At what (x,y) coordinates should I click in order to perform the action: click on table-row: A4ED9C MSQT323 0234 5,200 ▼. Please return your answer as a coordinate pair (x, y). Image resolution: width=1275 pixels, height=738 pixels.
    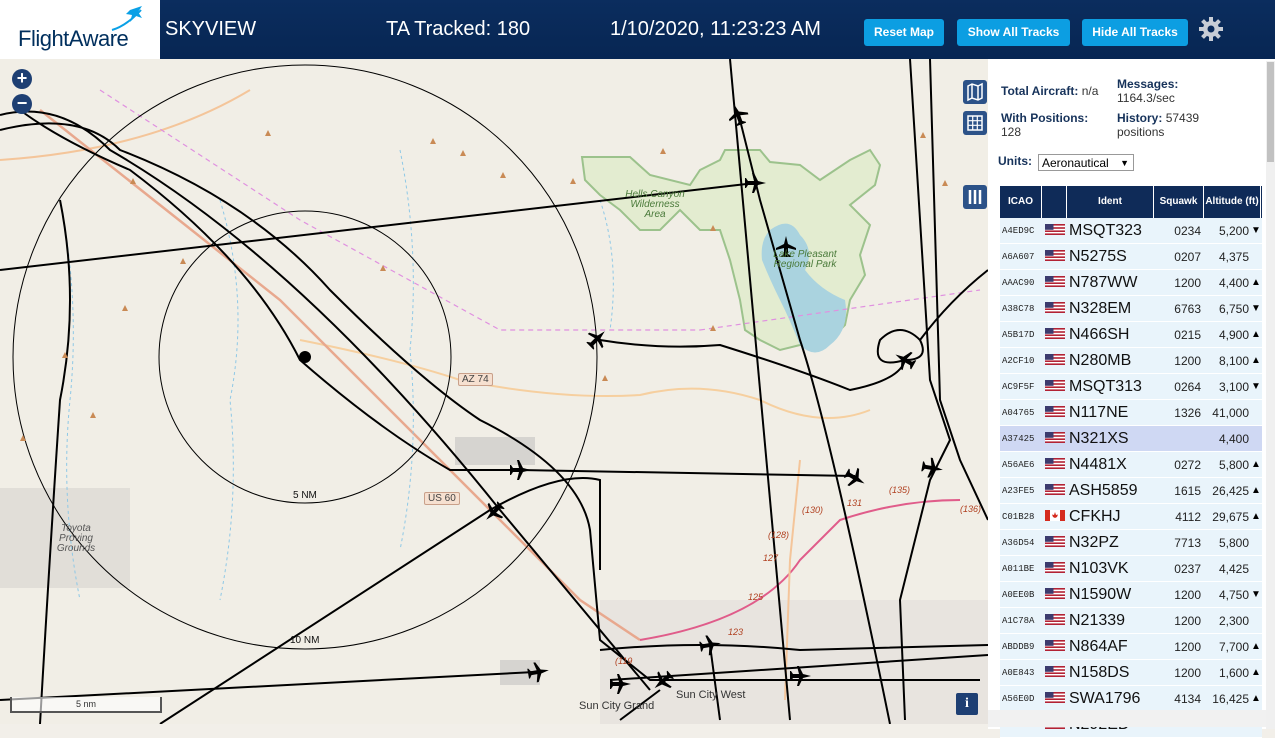
    Looking at the image, I should click on (1131, 231).